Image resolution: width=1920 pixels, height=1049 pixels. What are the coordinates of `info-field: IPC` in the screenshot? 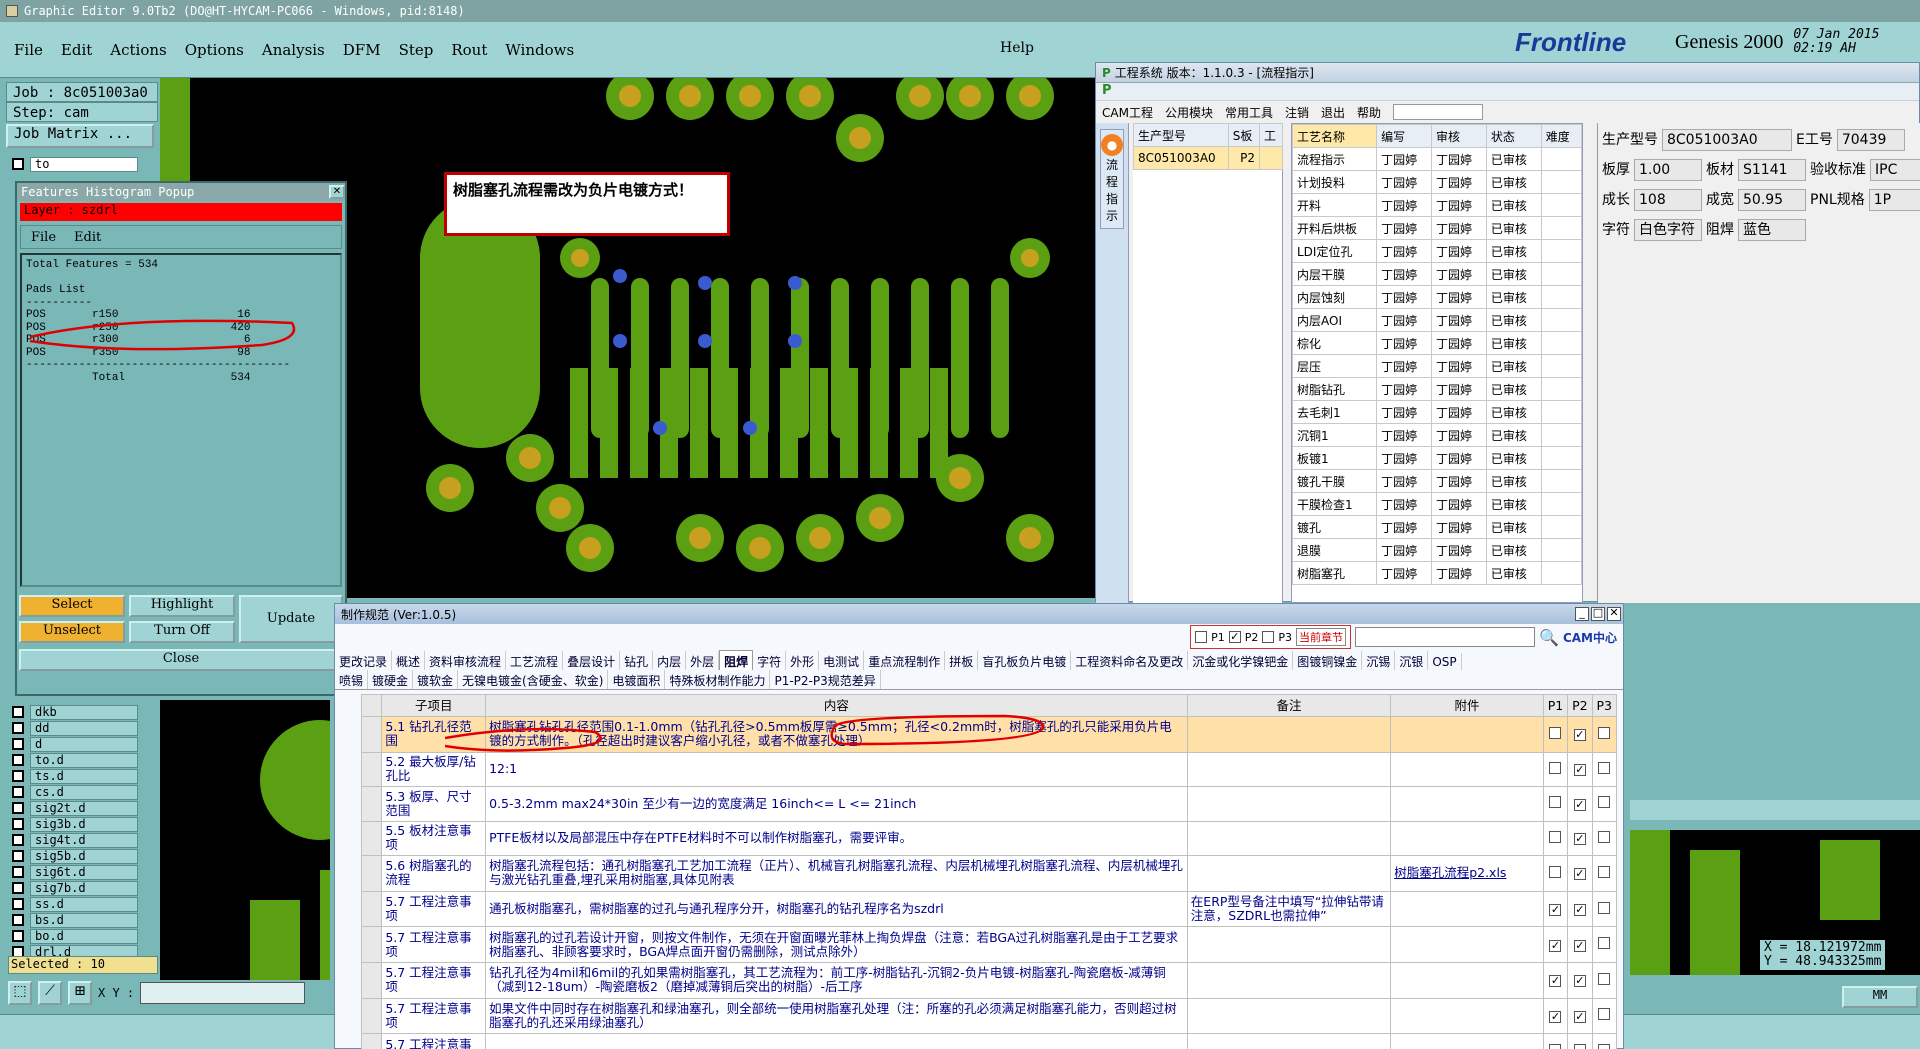 It's located at (1895, 170).